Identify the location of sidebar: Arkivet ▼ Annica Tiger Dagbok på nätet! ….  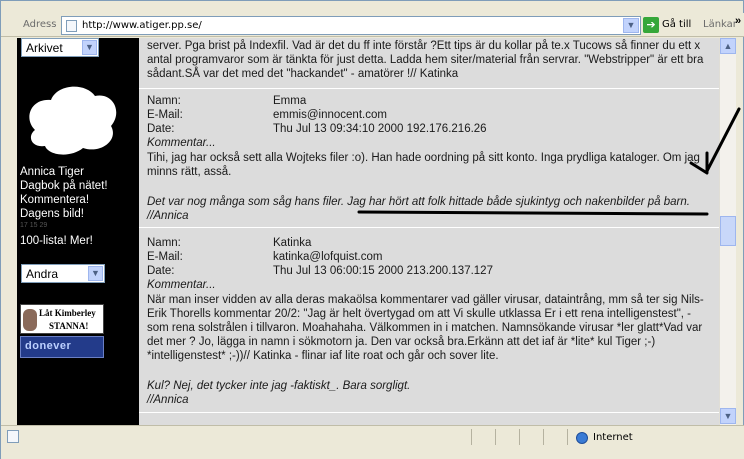
(78, 231).